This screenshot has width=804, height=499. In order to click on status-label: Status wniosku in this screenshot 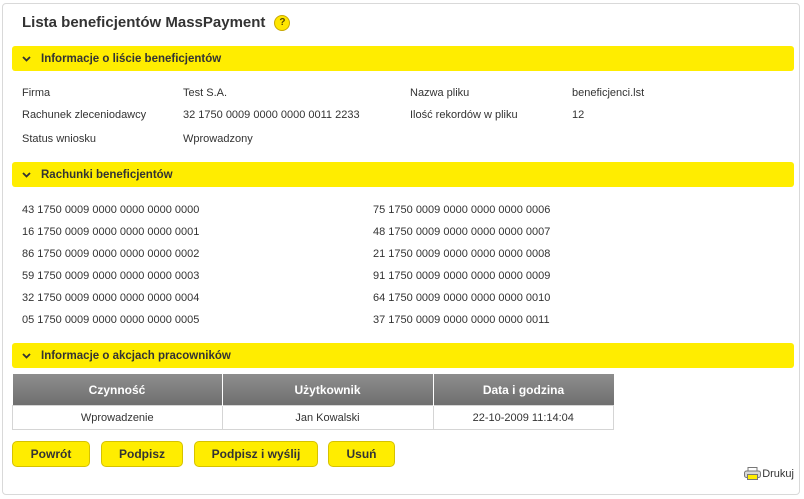, I will do `click(59, 139)`.